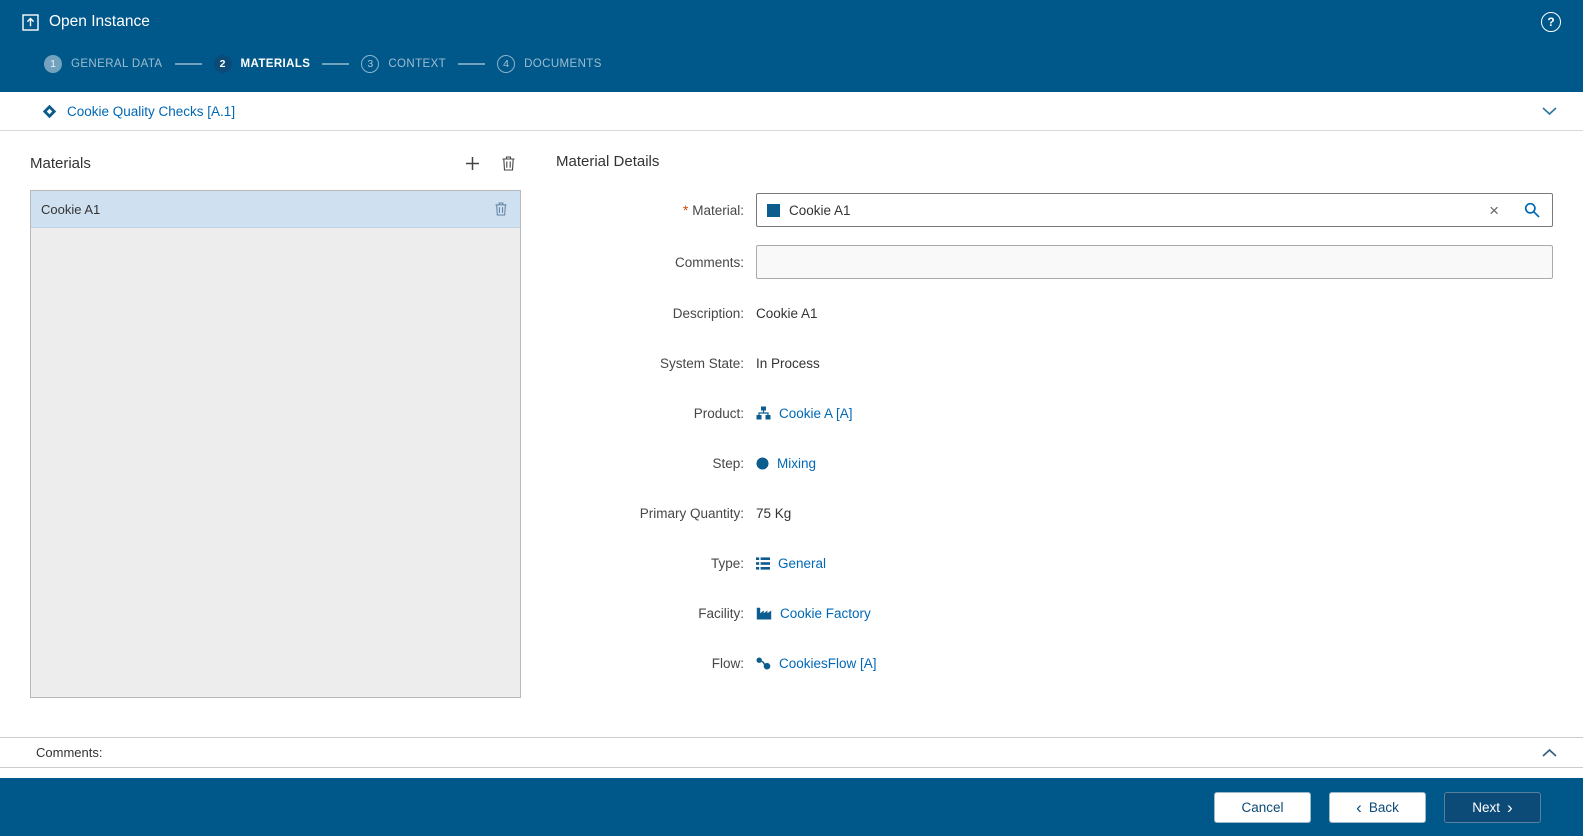  Describe the element at coordinates (1154, 262) in the screenshot. I see `comments-input` at that location.